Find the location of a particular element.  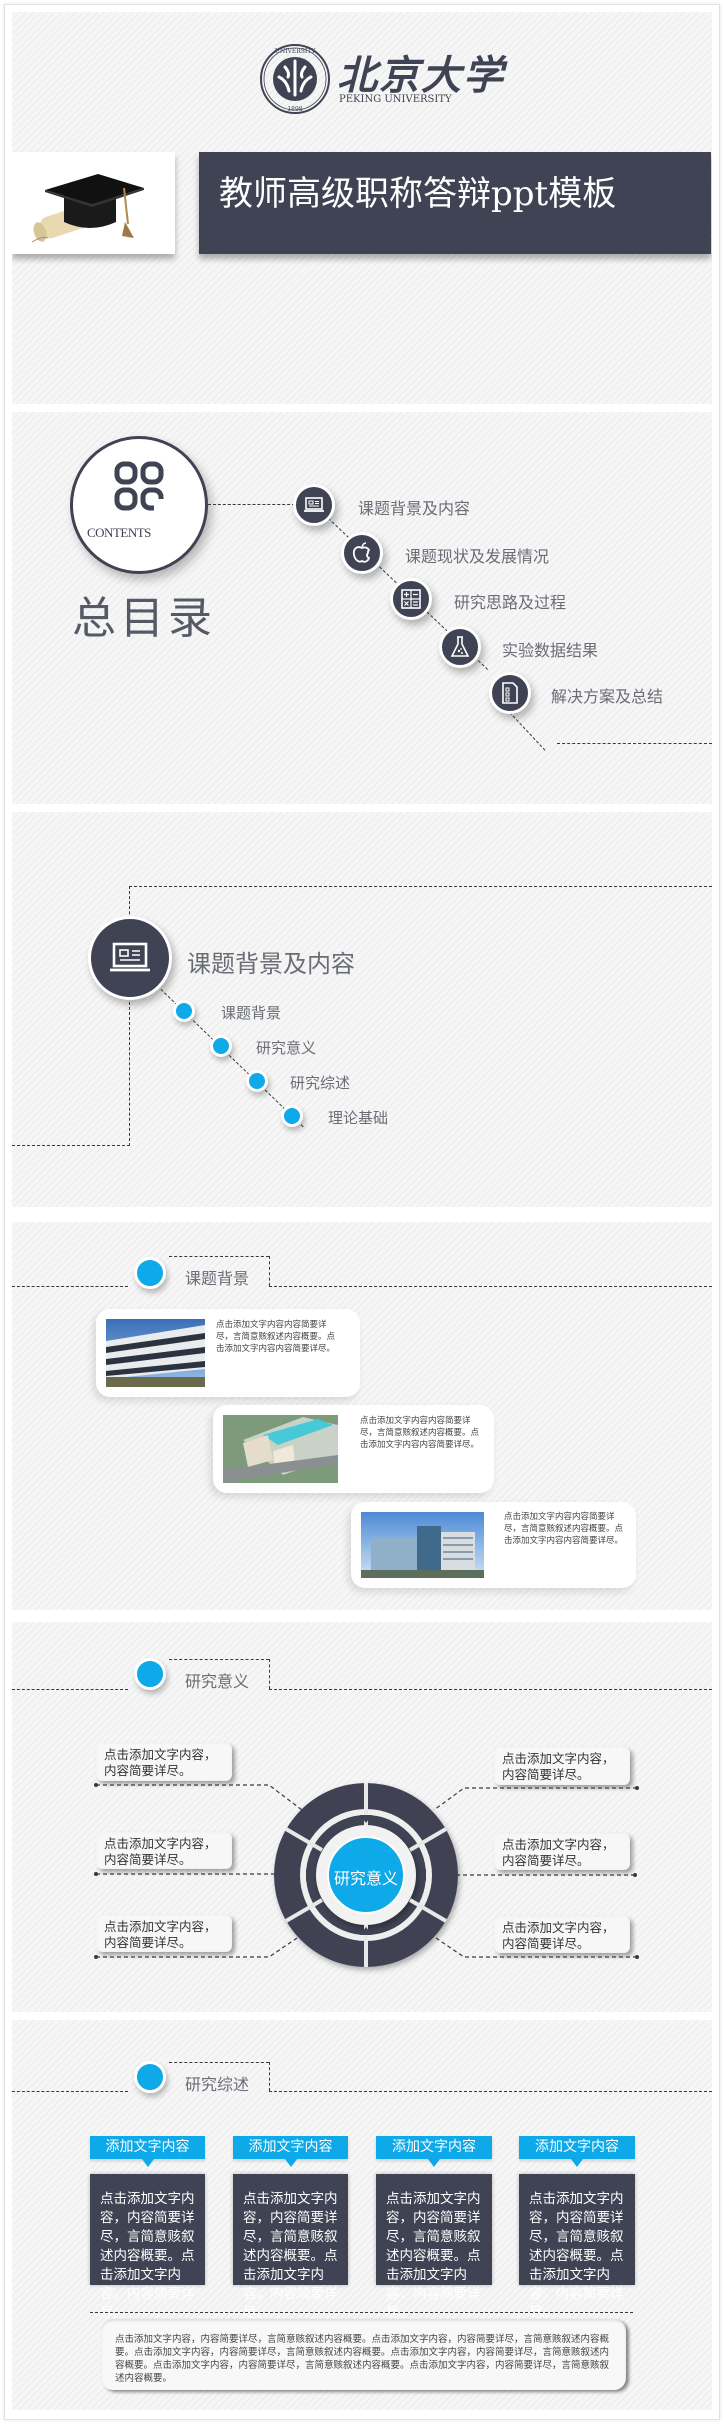

toc-item-label: 研究思路及过程 is located at coordinates (510, 601).